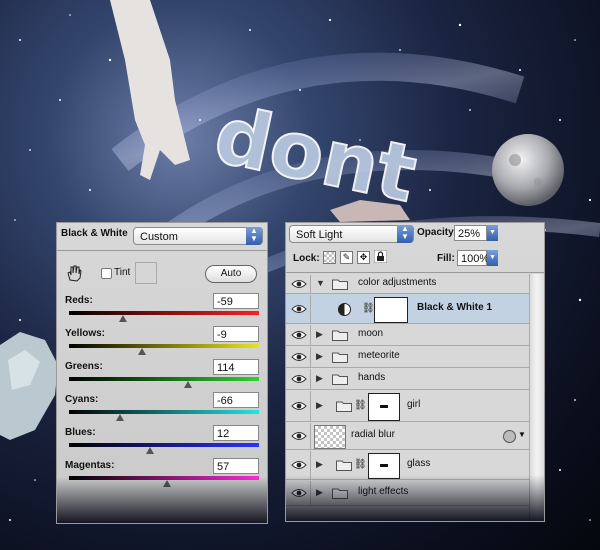 Image resolution: width=600 pixels, height=550 pixels. I want to click on layer-row: ▶ ⛓ girl, so click(407, 406).